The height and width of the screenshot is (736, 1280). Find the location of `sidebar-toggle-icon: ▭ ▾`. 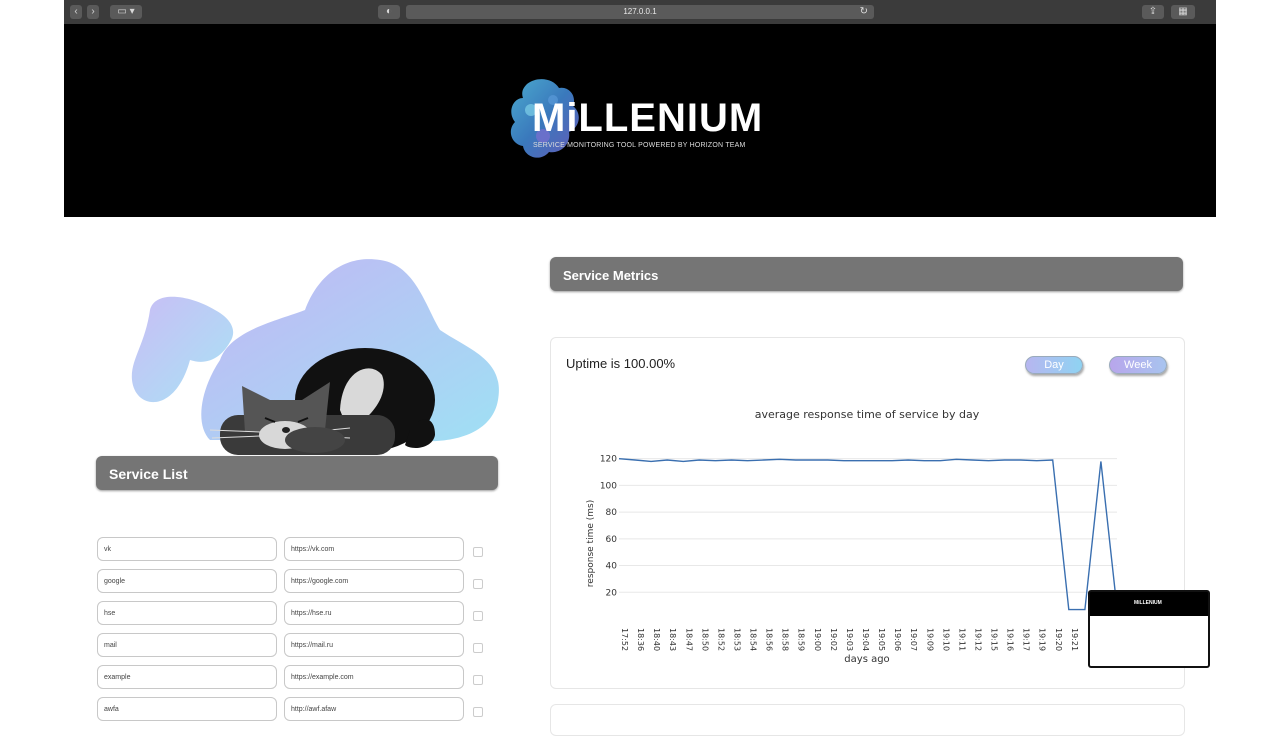

sidebar-toggle-icon: ▭ ▾ is located at coordinates (126, 12).